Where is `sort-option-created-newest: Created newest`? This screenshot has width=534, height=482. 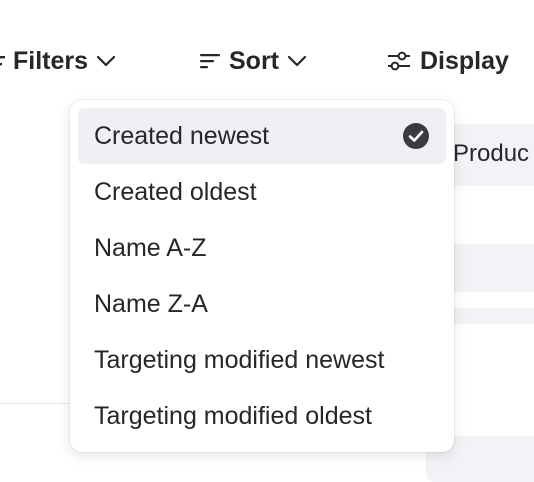
sort-option-created-newest: Created newest is located at coordinates (262, 136).